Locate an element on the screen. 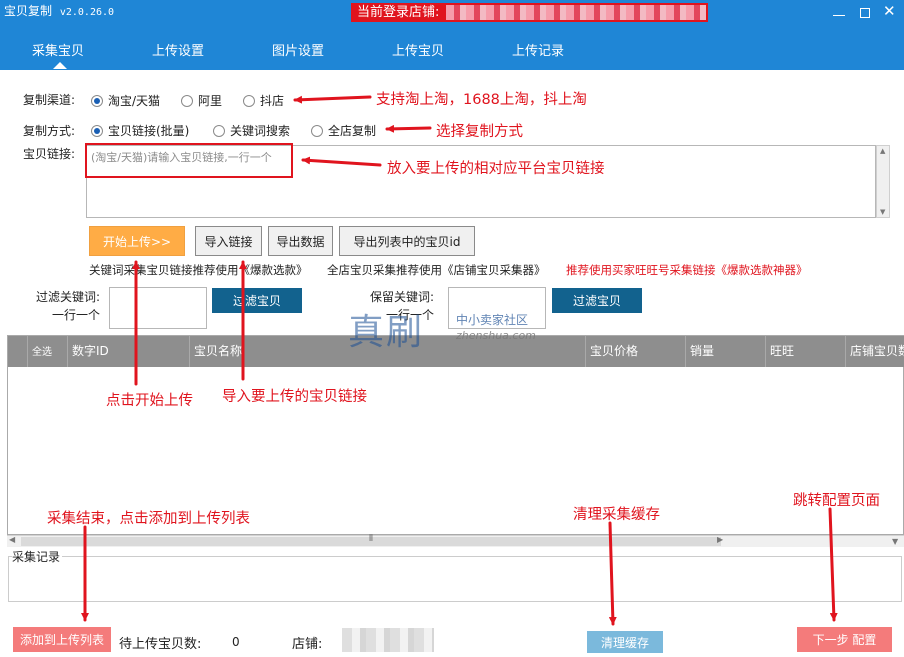  top-nav: 采集宝贝 上传设置 图片设置 上传宝贝 上传记录 is located at coordinates (452, 52).